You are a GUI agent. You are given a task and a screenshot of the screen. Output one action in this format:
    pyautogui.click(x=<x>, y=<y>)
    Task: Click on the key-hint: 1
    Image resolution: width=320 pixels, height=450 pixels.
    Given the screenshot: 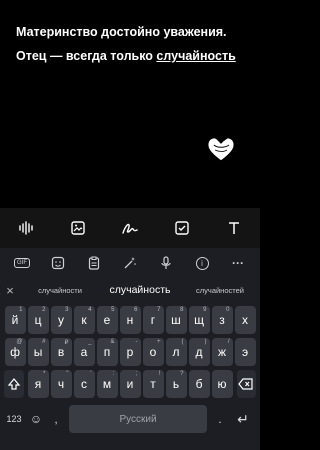 What is the action you would take?
    pyautogui.click(x=21, y=310)
    